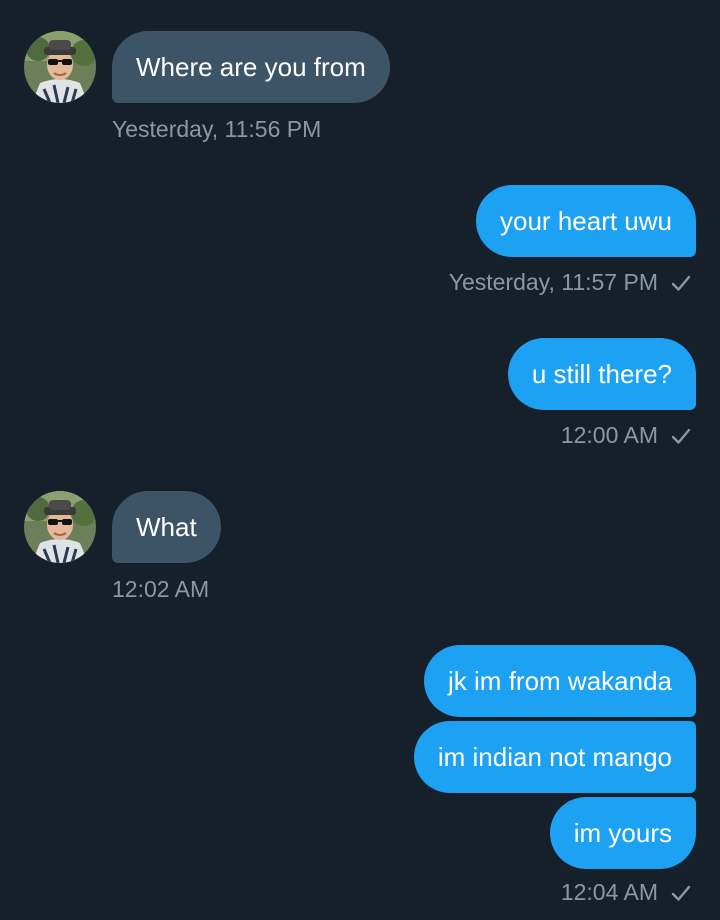 This screenshot has width=720, height=920. I want to click on message-bubble-incoming: Where are you from, so click(251, 67).